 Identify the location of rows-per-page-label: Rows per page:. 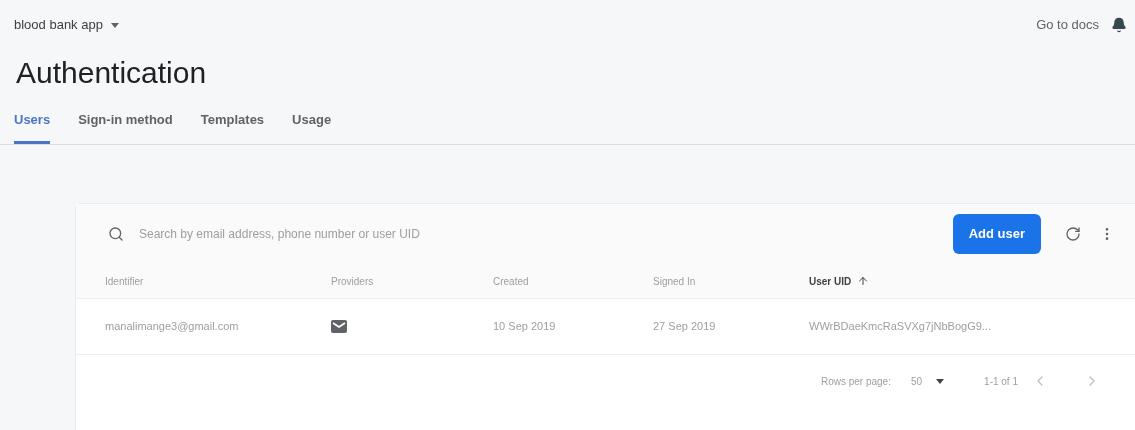
(855, 381).